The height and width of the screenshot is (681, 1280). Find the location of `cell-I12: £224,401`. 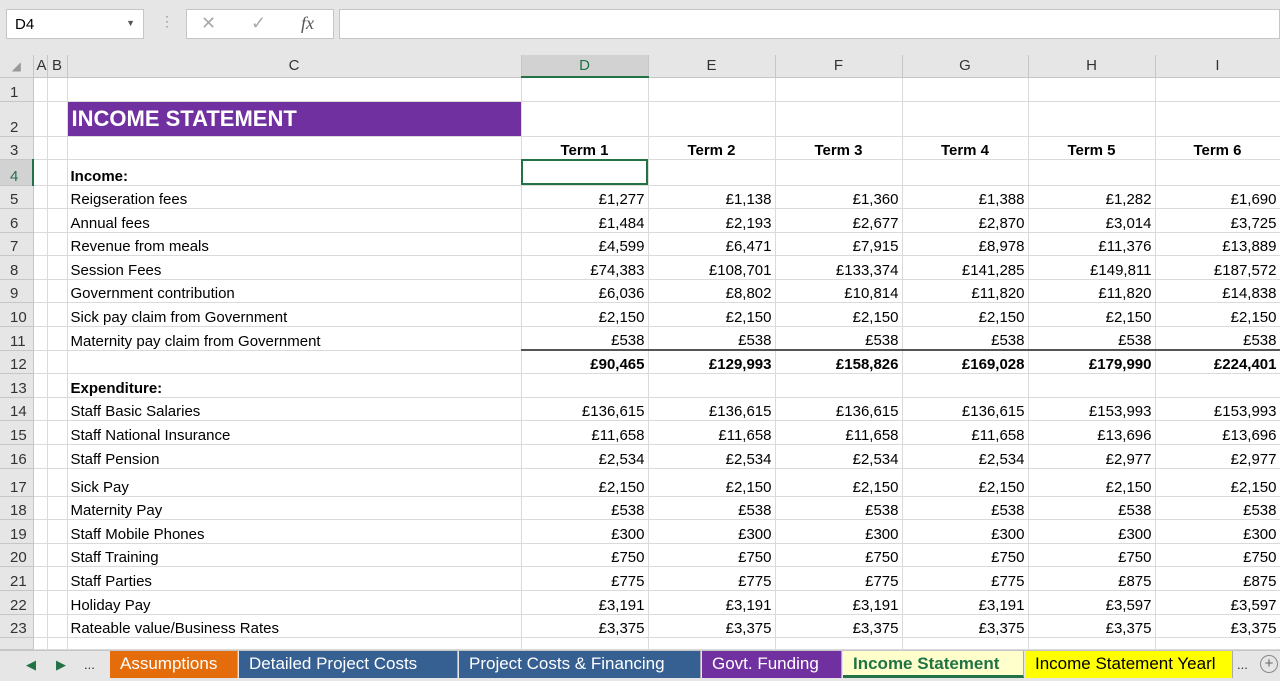

cell-I12: £224,401 is located at coordinates (1217, 362).